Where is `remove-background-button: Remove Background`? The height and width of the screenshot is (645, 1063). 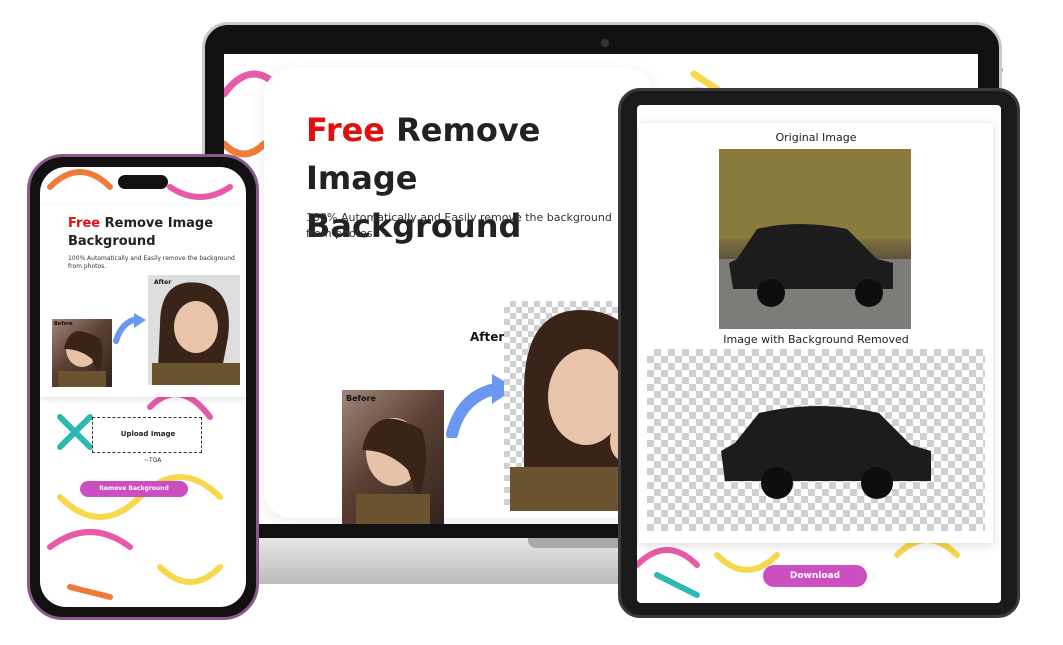 remove-background-button: Remove Background is located at coordinates (134, 489).